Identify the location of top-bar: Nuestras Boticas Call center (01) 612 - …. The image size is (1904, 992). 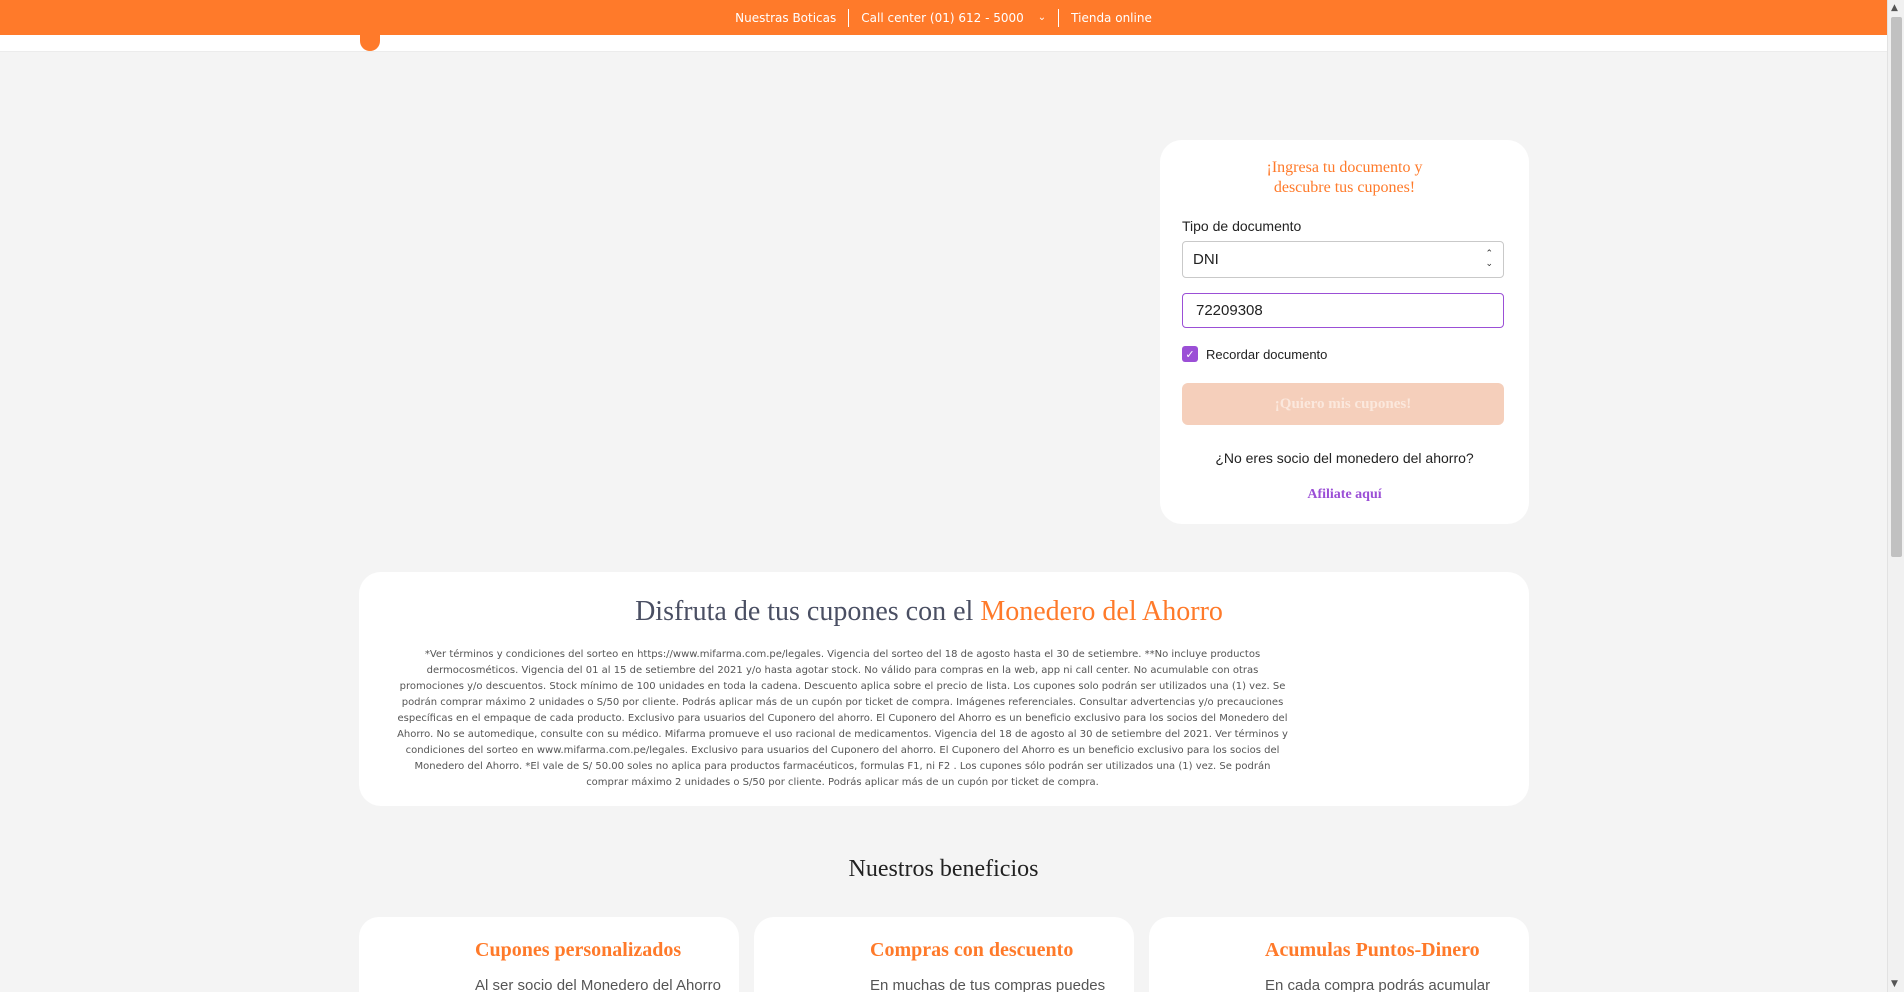
(943, 17).